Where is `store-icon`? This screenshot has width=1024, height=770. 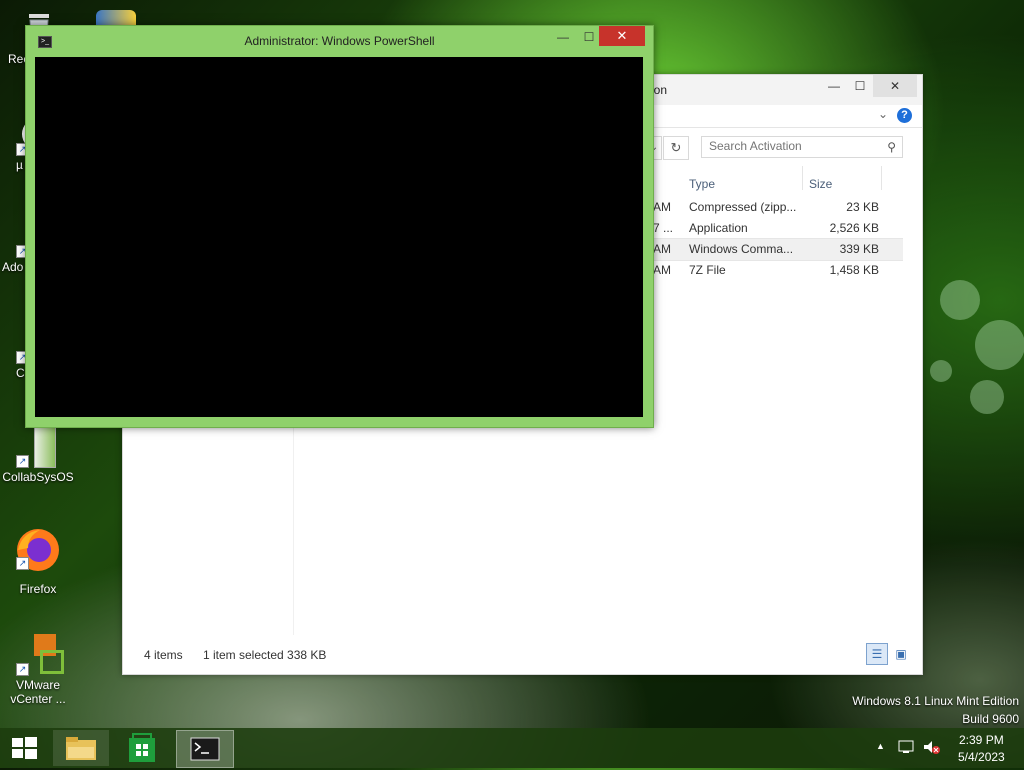 store-icon is located at coordinates (142, 747).